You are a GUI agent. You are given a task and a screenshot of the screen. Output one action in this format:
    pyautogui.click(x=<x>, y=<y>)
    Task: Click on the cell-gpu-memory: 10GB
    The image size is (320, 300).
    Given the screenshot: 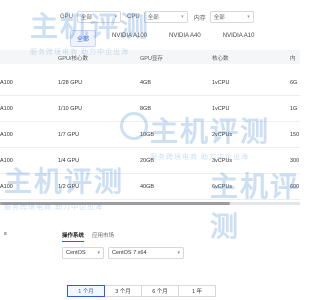 What is the action you would take?
    pyautogui.click(x=147, y=135)
    